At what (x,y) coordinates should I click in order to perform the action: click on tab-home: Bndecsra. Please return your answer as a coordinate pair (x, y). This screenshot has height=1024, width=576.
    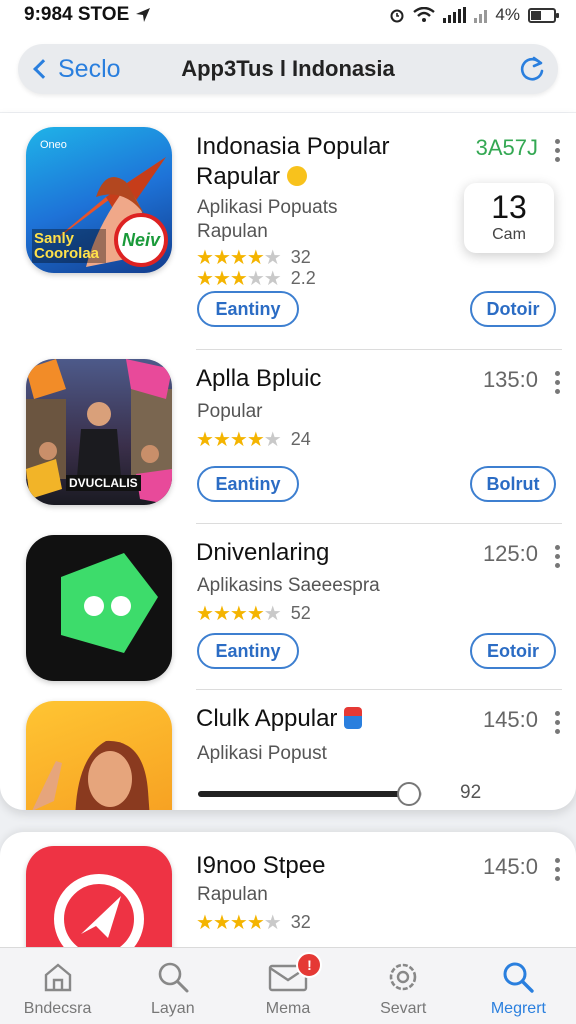
    Looking at the image, I should click on (57, 986).